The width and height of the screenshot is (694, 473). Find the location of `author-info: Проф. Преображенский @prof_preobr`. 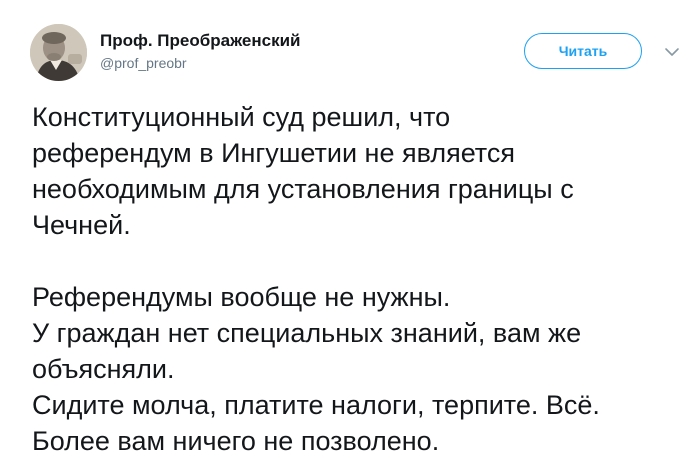

author-info: Проф. Преображенский @prof_preobr is located at coordinates (200, 51).